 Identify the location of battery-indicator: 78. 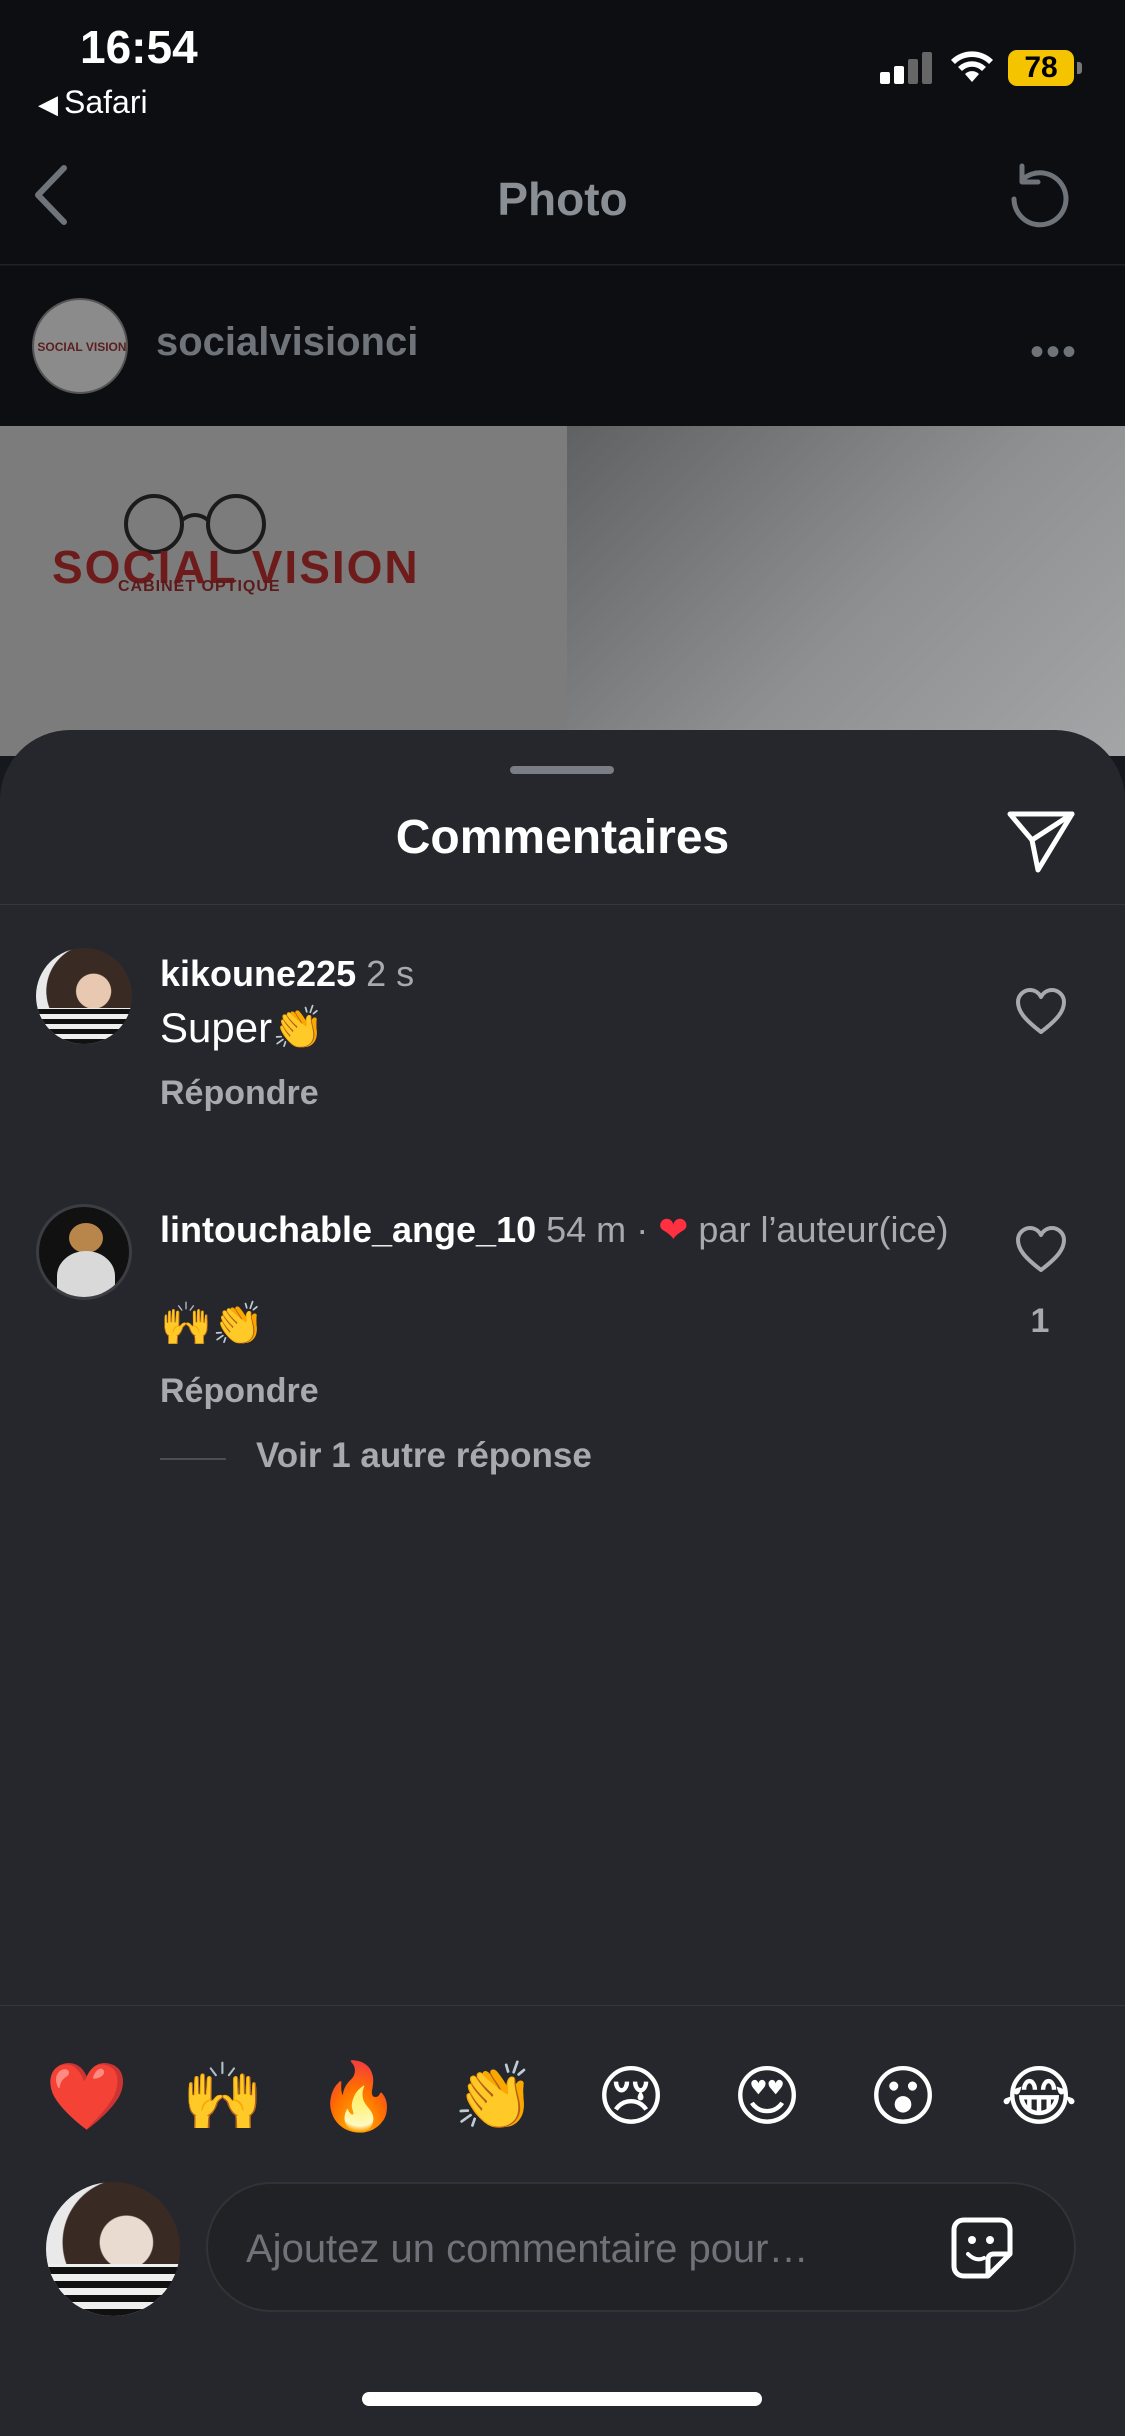
(1045, 68).